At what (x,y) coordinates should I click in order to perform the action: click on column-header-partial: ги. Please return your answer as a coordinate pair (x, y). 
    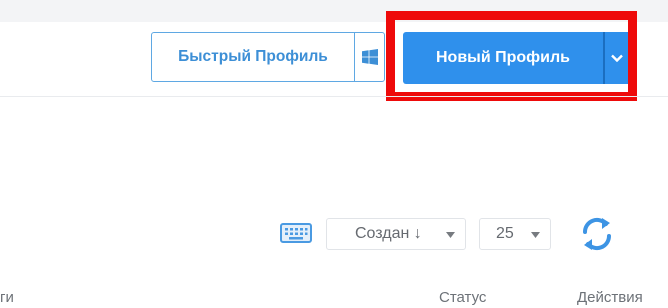
    Looking at the image, I should click on (7, 297).